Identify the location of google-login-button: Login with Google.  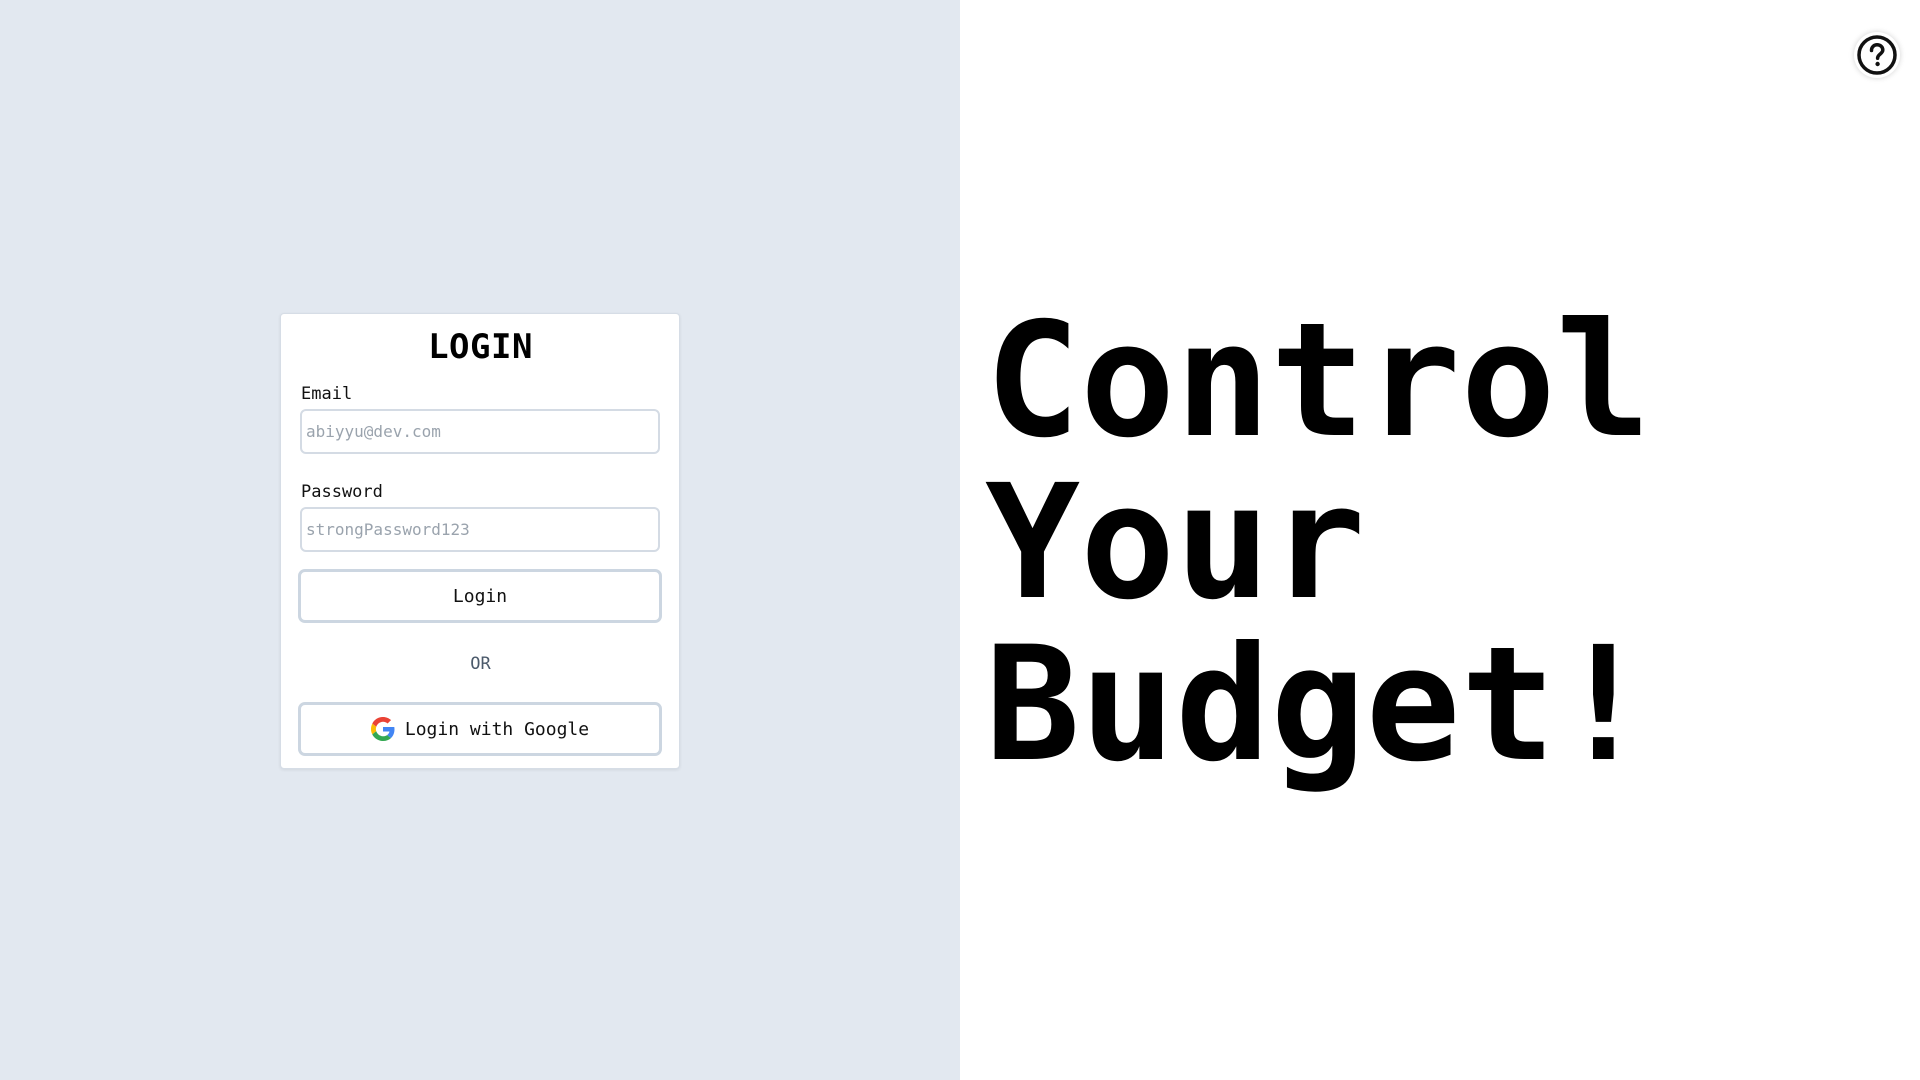
(480, 729).